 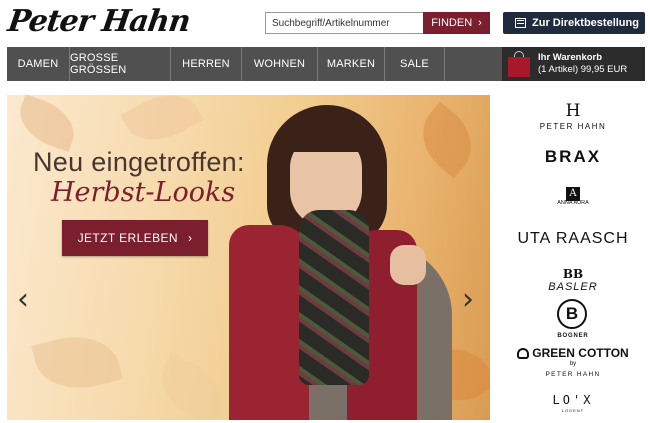 I want to click on anna-aura-icon: A, so click(x=573, y=192).